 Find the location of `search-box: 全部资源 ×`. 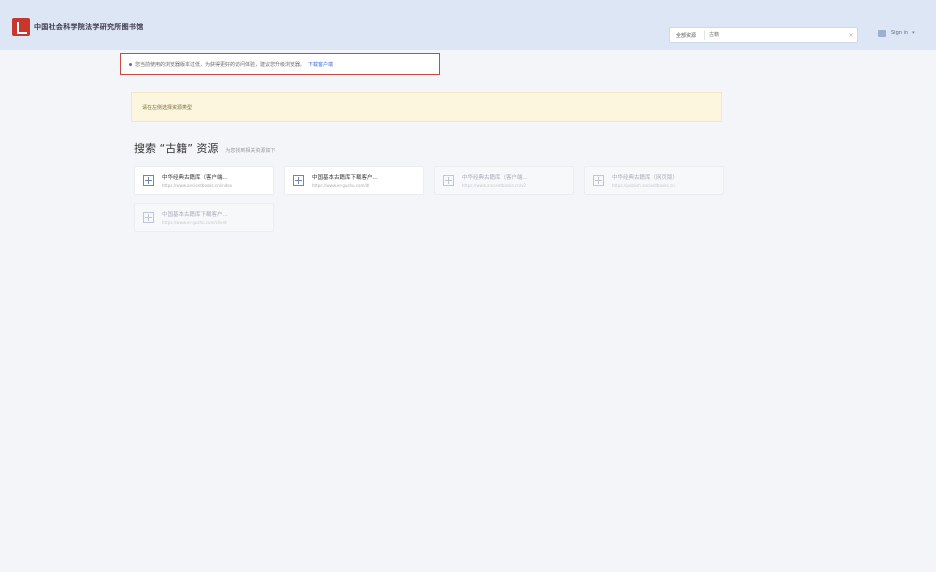

search-box: 全部资源 × is located at coordinates (763, 35).